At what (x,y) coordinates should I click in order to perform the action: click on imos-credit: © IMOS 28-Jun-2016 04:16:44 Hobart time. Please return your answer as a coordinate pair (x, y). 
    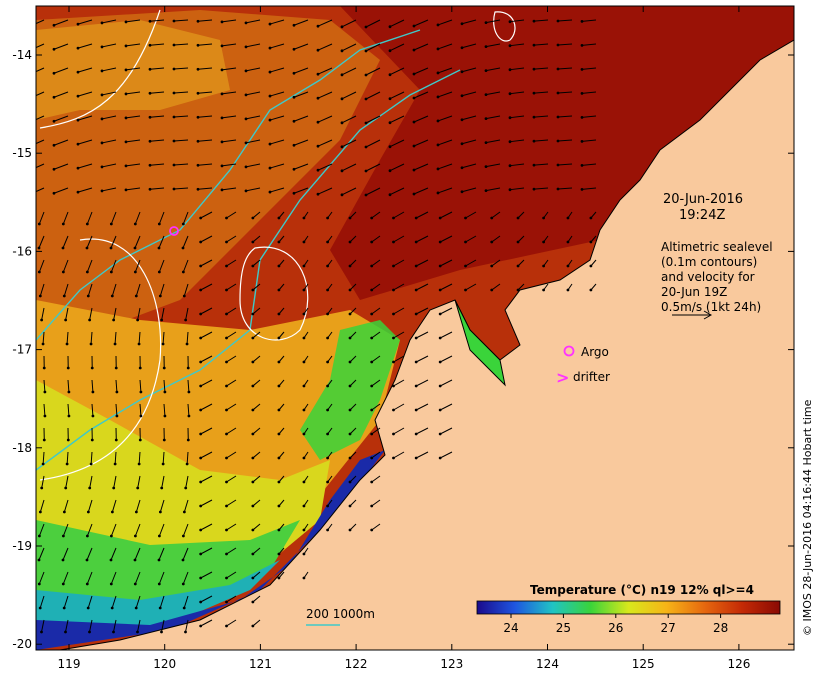
    Looking at the image, I should click on (807, 517).